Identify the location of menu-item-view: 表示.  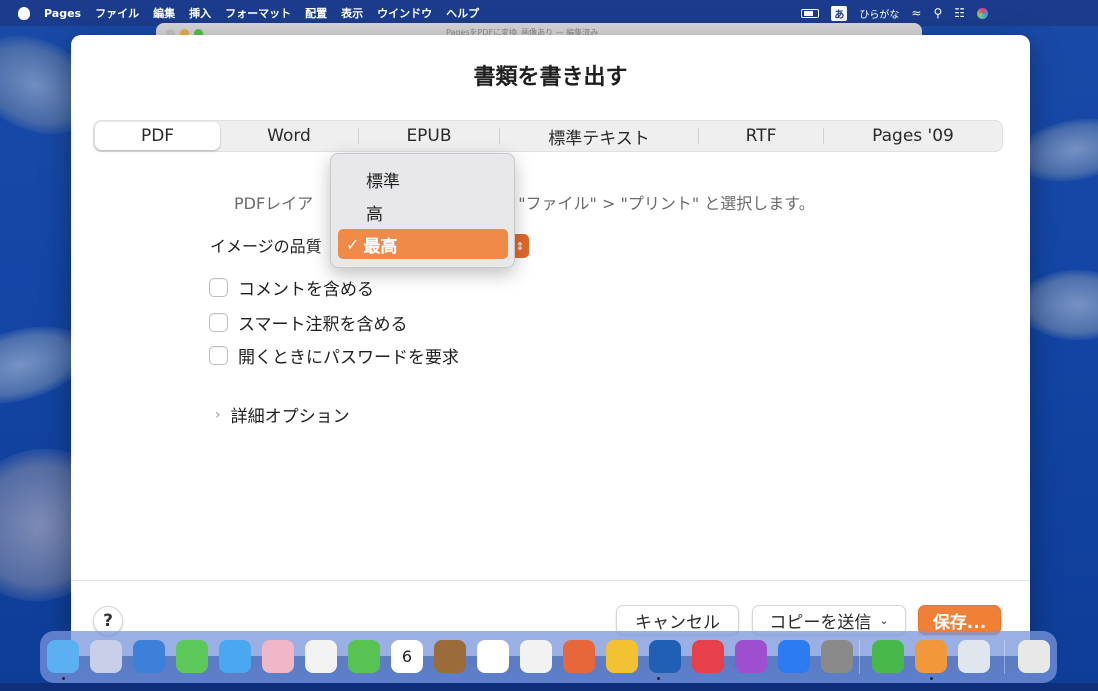
(352, 13).